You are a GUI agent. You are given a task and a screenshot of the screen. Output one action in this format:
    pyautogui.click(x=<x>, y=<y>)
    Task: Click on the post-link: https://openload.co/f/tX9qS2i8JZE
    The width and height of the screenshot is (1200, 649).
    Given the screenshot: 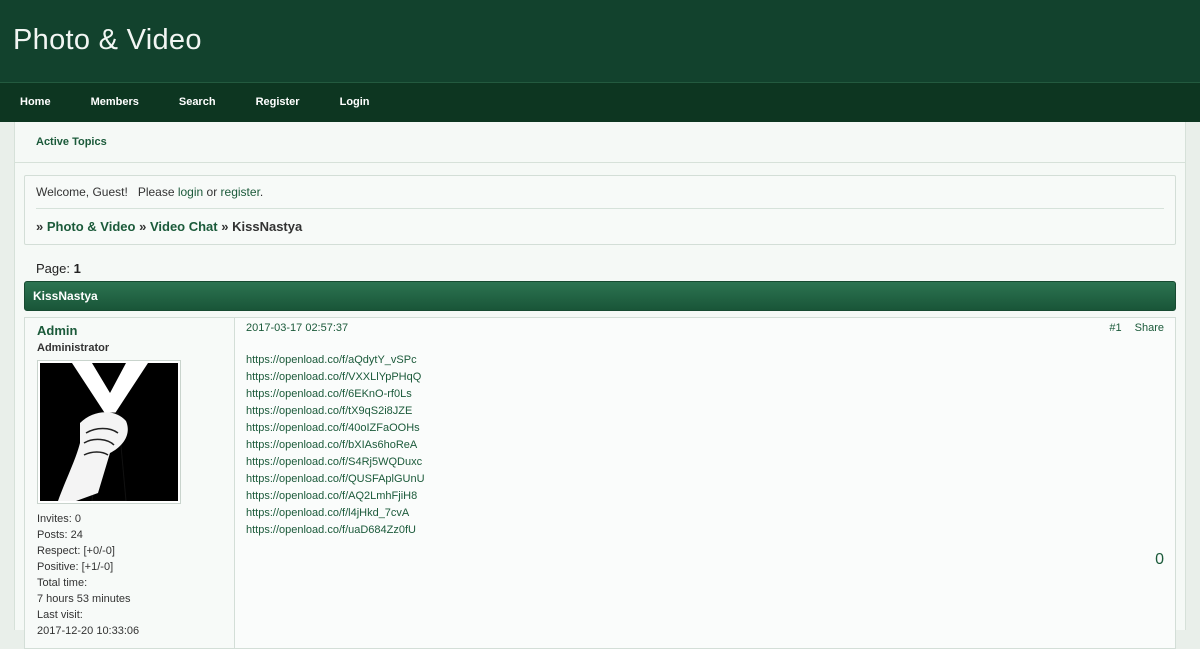 What is the action you would take?
    pyautogui.click(x=705, y=411)
    